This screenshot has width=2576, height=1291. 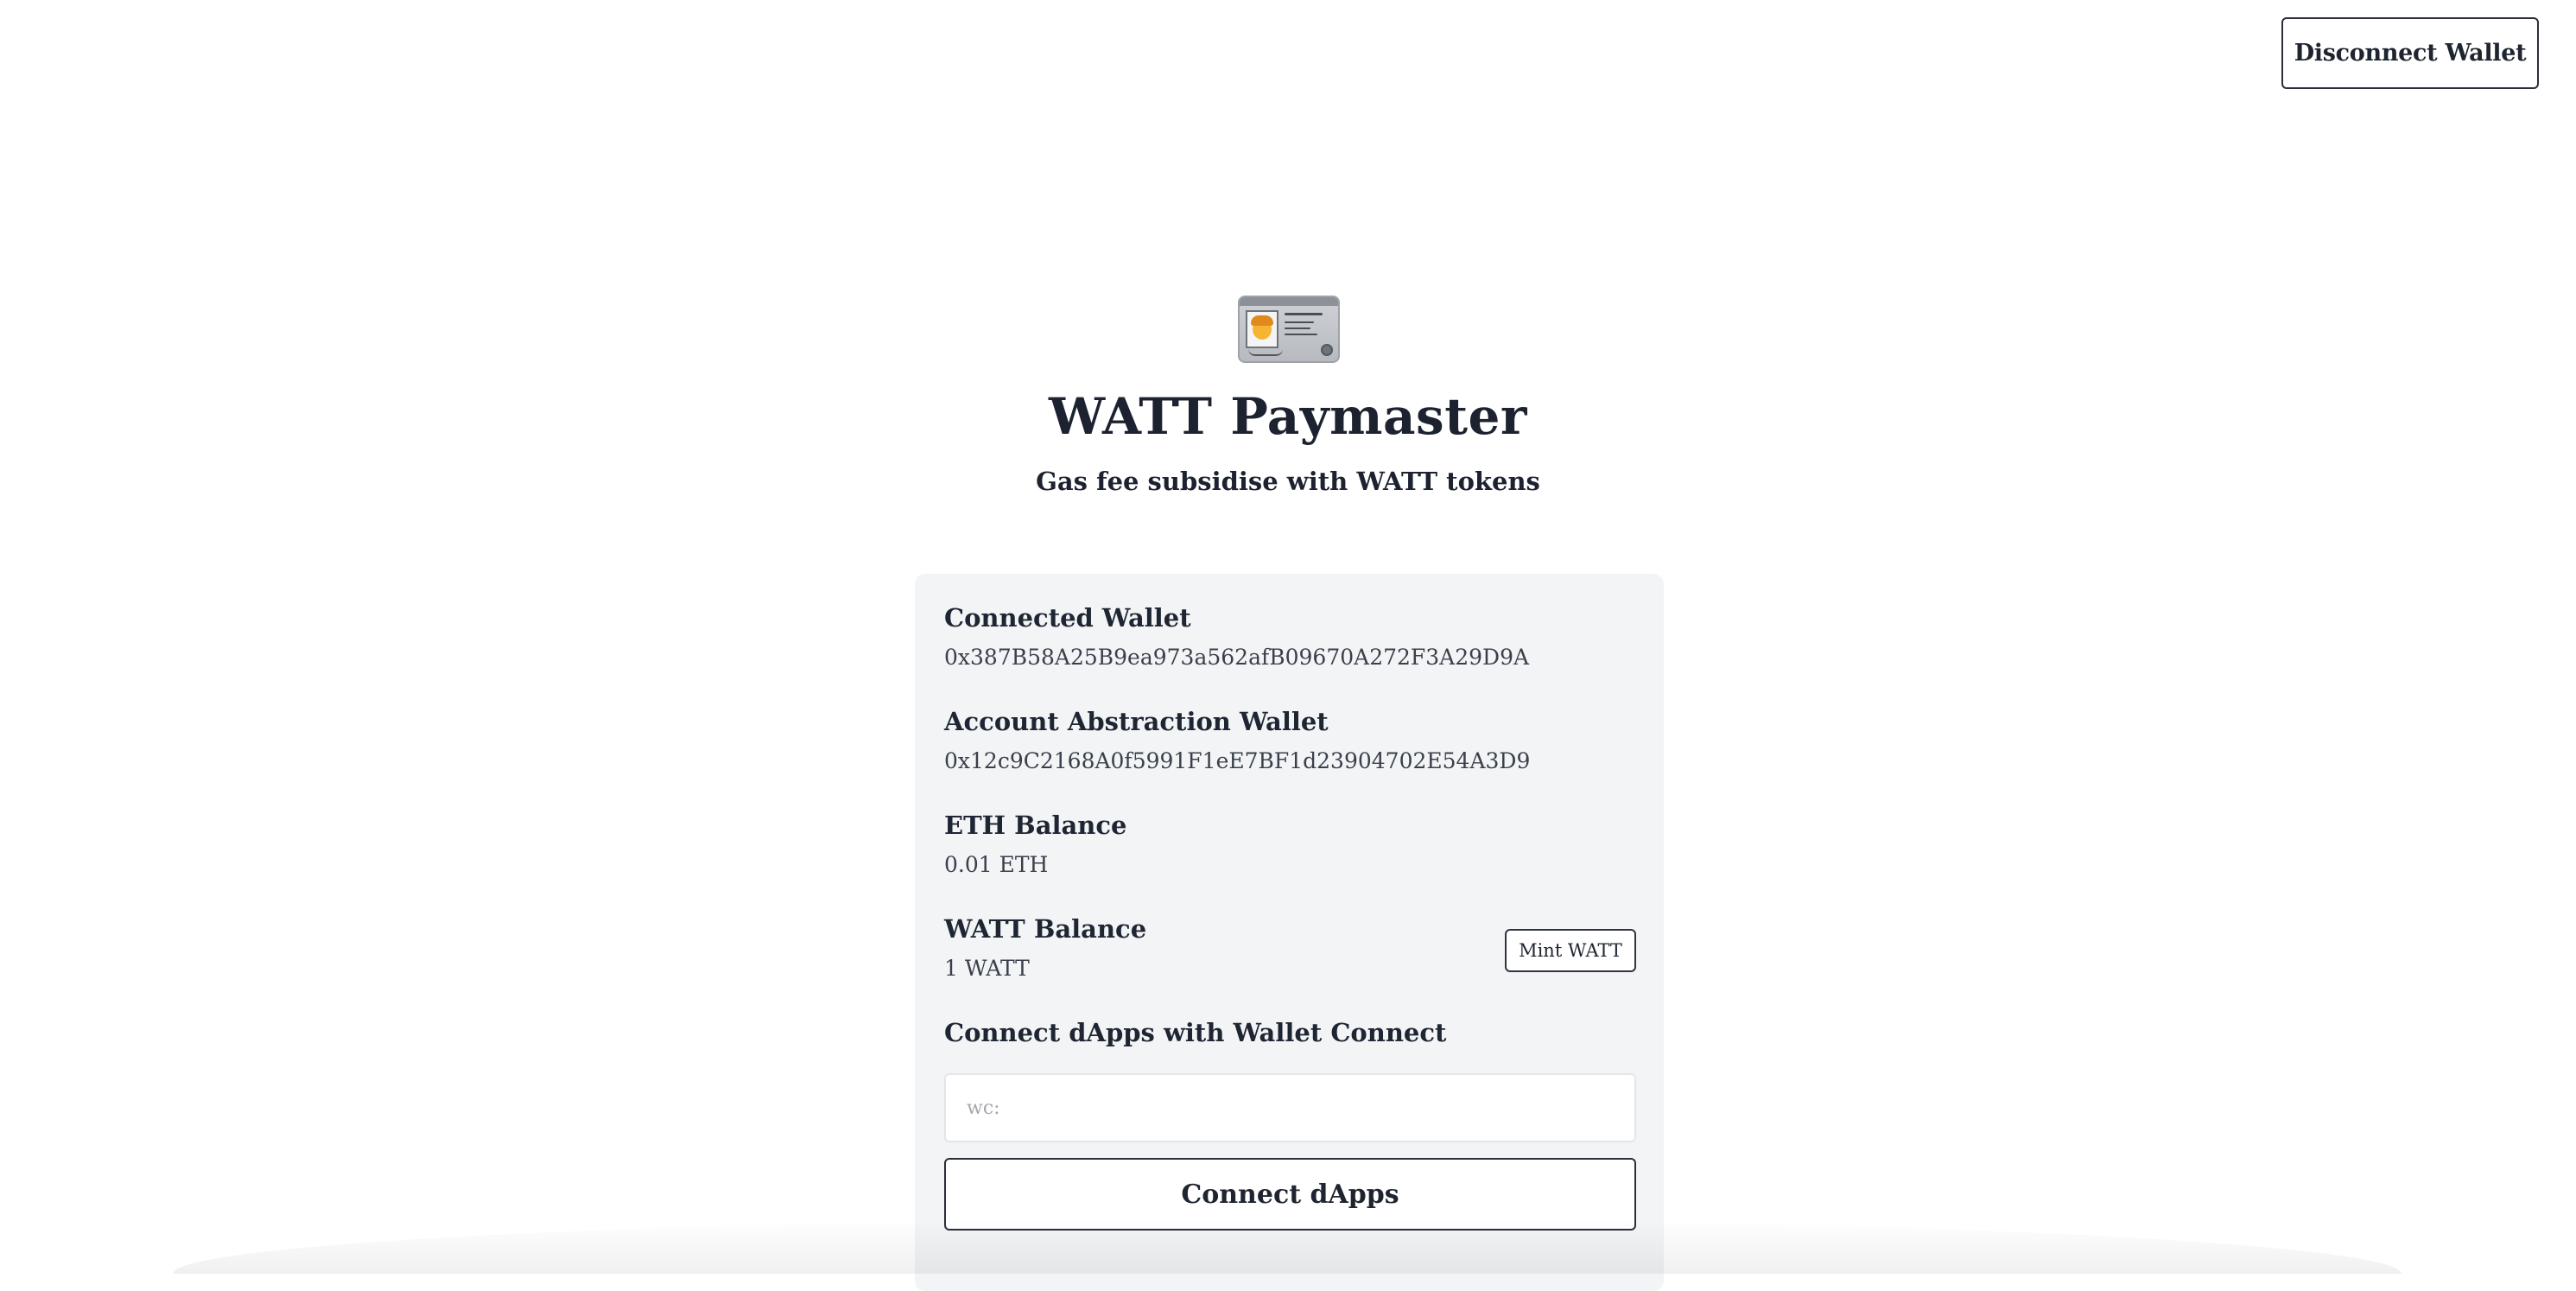 What do you see at coordinates (1570, 950) in the screenshot?
I see `mint-watt-button: Mint WATT` at bounding box center [1570, 950].